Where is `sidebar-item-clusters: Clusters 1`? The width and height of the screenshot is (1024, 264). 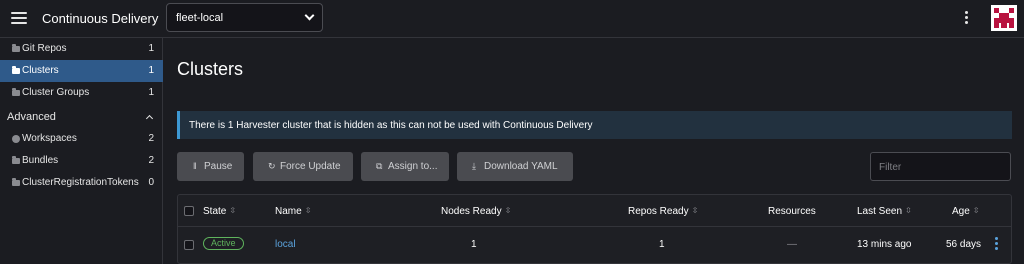 sidebar-item-clusters: Clusters 1 is located at coordinates (81, 71).